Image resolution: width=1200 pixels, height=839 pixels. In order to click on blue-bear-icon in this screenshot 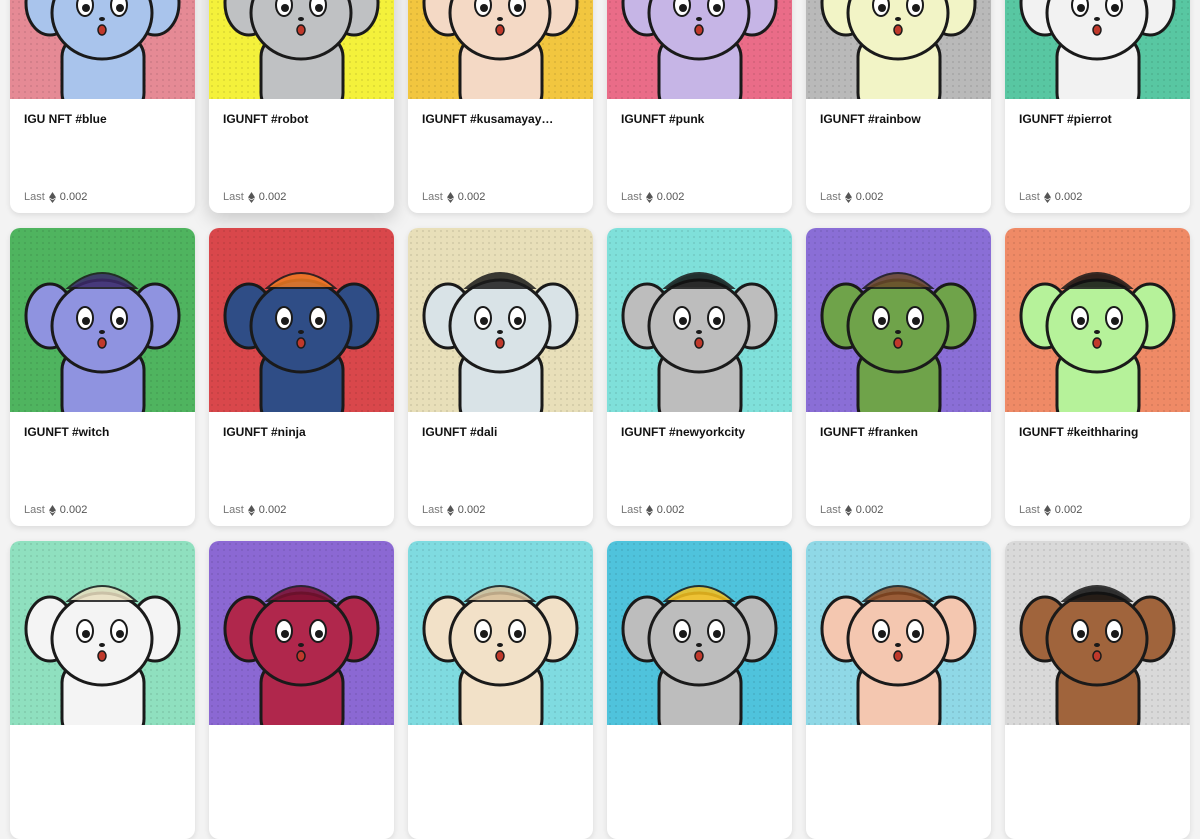, I will do `click(102, 49)`.